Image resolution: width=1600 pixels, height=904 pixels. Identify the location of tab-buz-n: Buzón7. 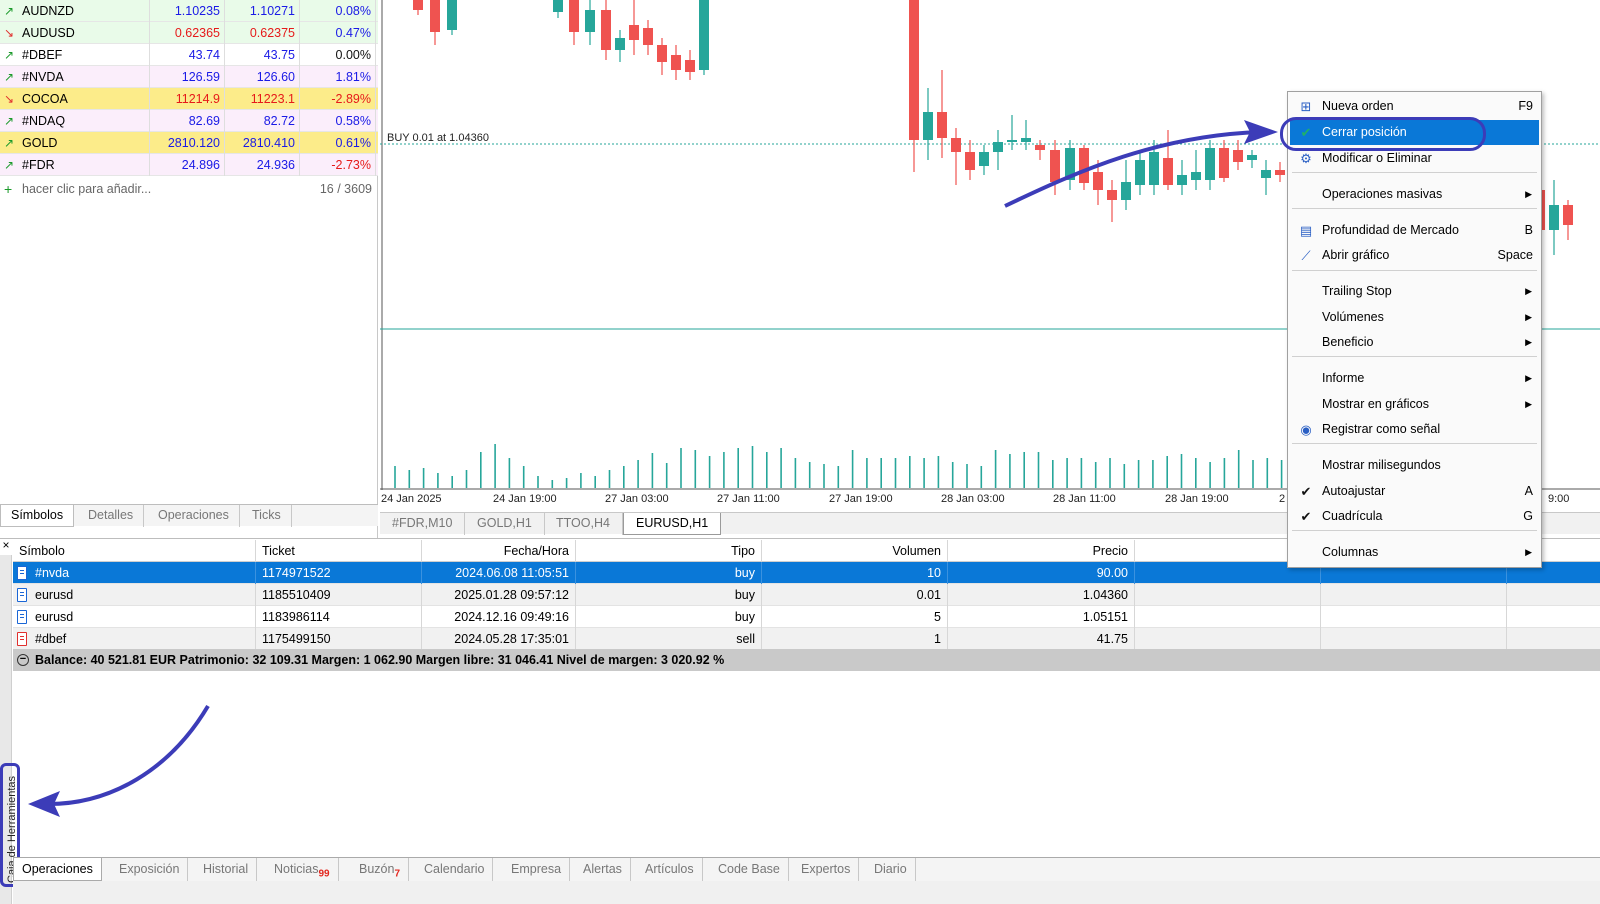
(380, 869).